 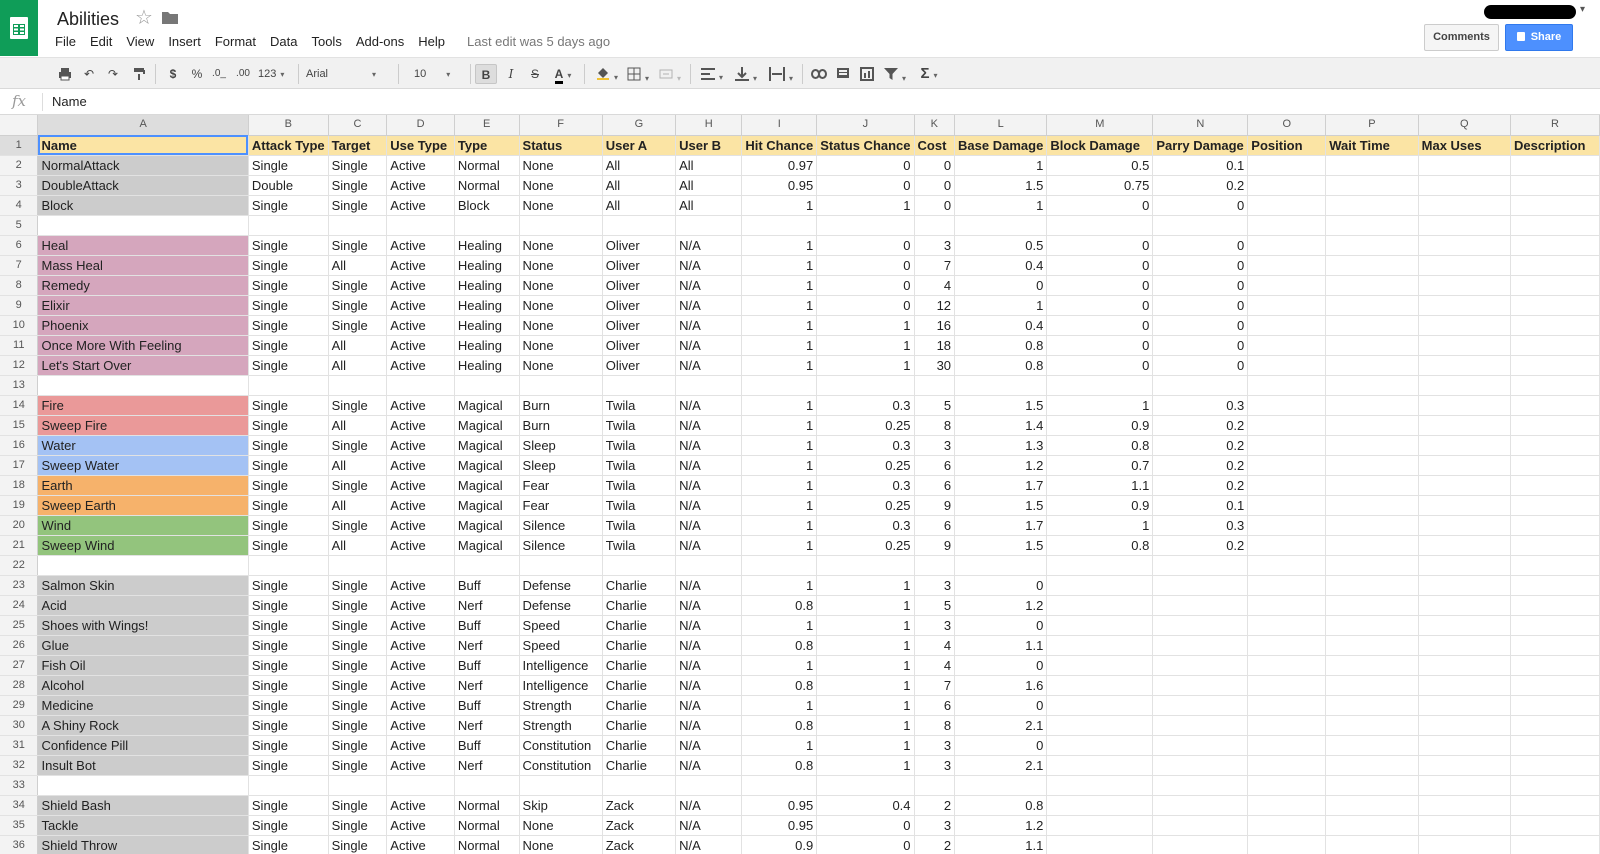 I want to click on cell-n21: 0.2, so click(x=1200, y=545).